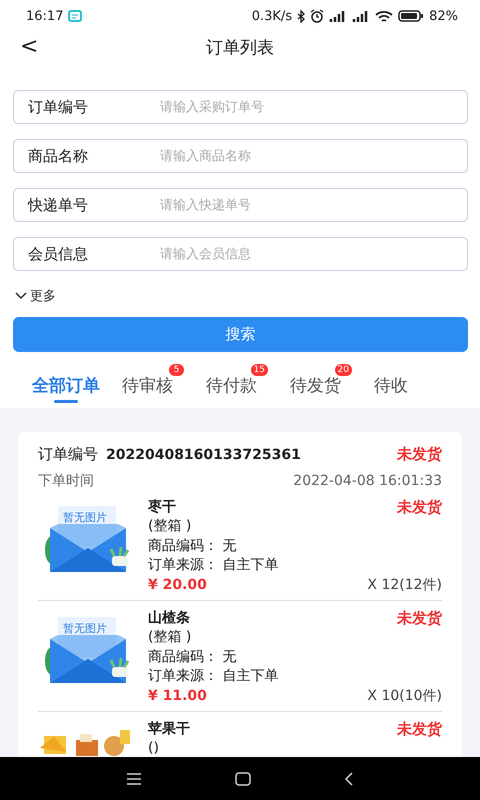 This screenshot has height=800, width=480. What do you see at coordinates (259, 370) in the screenshot?
I see `count-badge: 15` at bounding box center [259, 370].